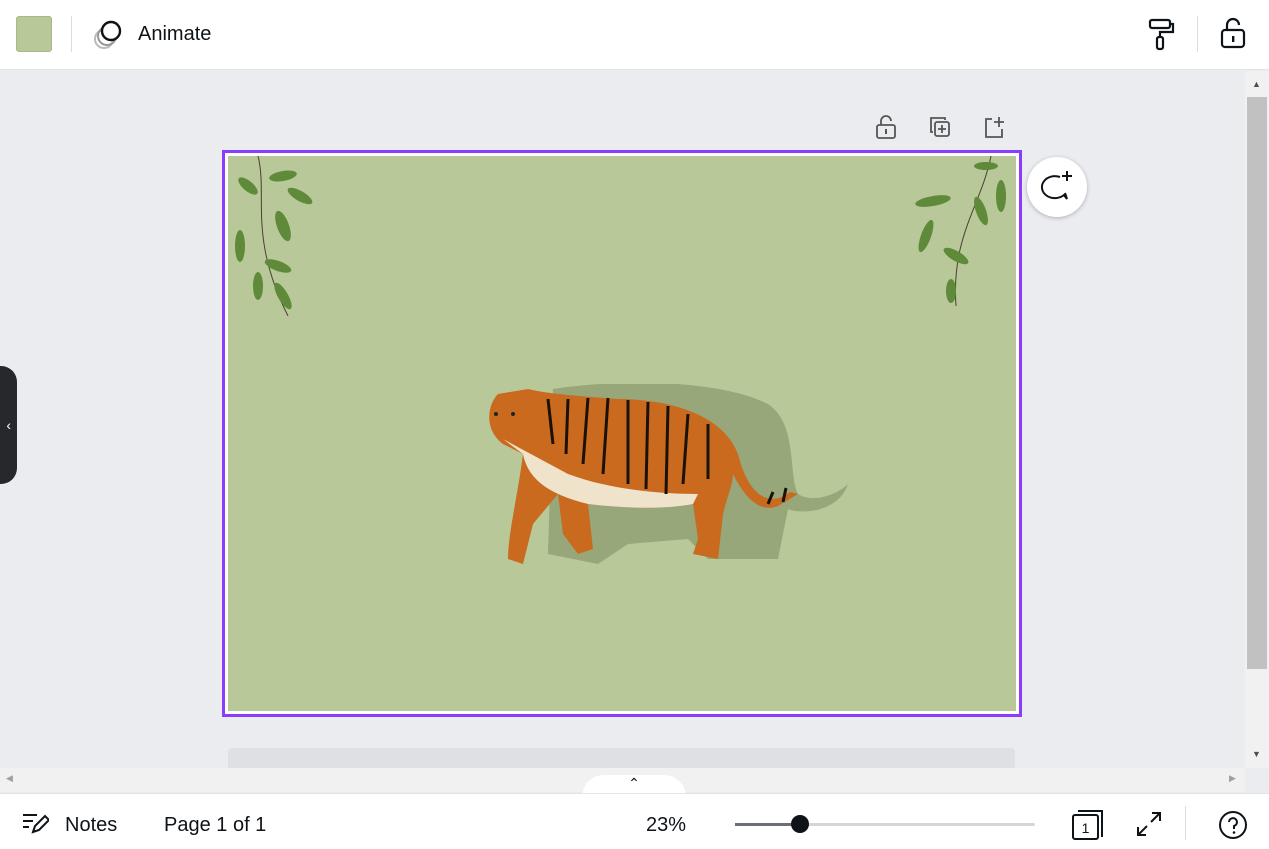 The height and width of the screenshot is (849, 1269). I want to click on animate-button: Animate, so click(151, 34).